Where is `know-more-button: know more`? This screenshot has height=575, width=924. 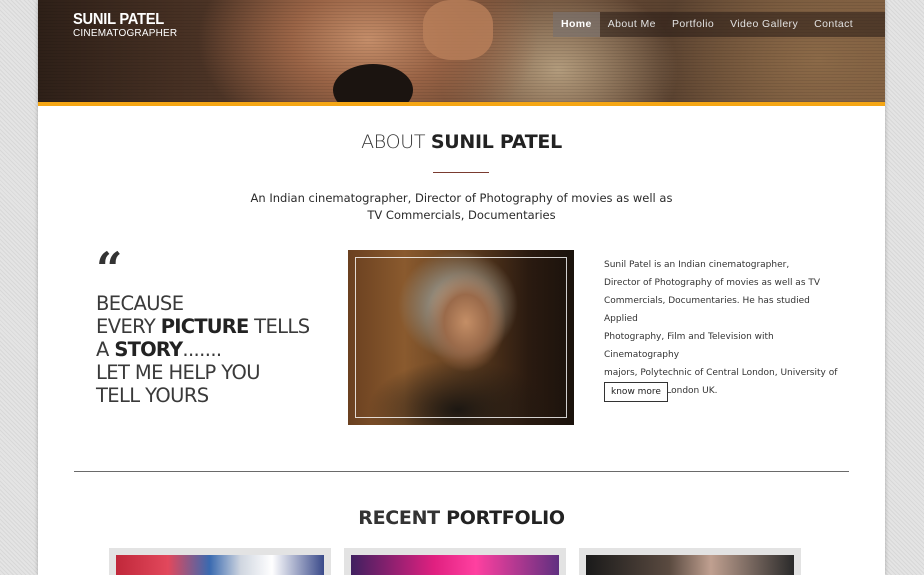 know-more-button: know more is located at coordinates (636, 392).